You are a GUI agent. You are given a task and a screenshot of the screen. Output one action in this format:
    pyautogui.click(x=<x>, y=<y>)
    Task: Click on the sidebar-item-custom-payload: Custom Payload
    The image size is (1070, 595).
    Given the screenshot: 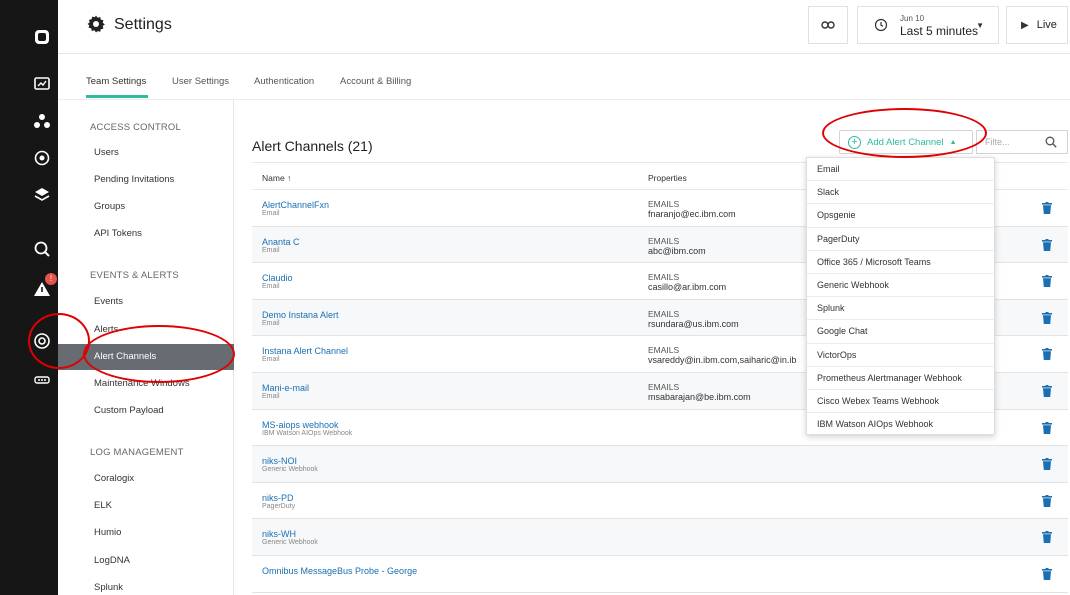 What is the action you would take?
    pyautogui.click(x=146, y=411)
    